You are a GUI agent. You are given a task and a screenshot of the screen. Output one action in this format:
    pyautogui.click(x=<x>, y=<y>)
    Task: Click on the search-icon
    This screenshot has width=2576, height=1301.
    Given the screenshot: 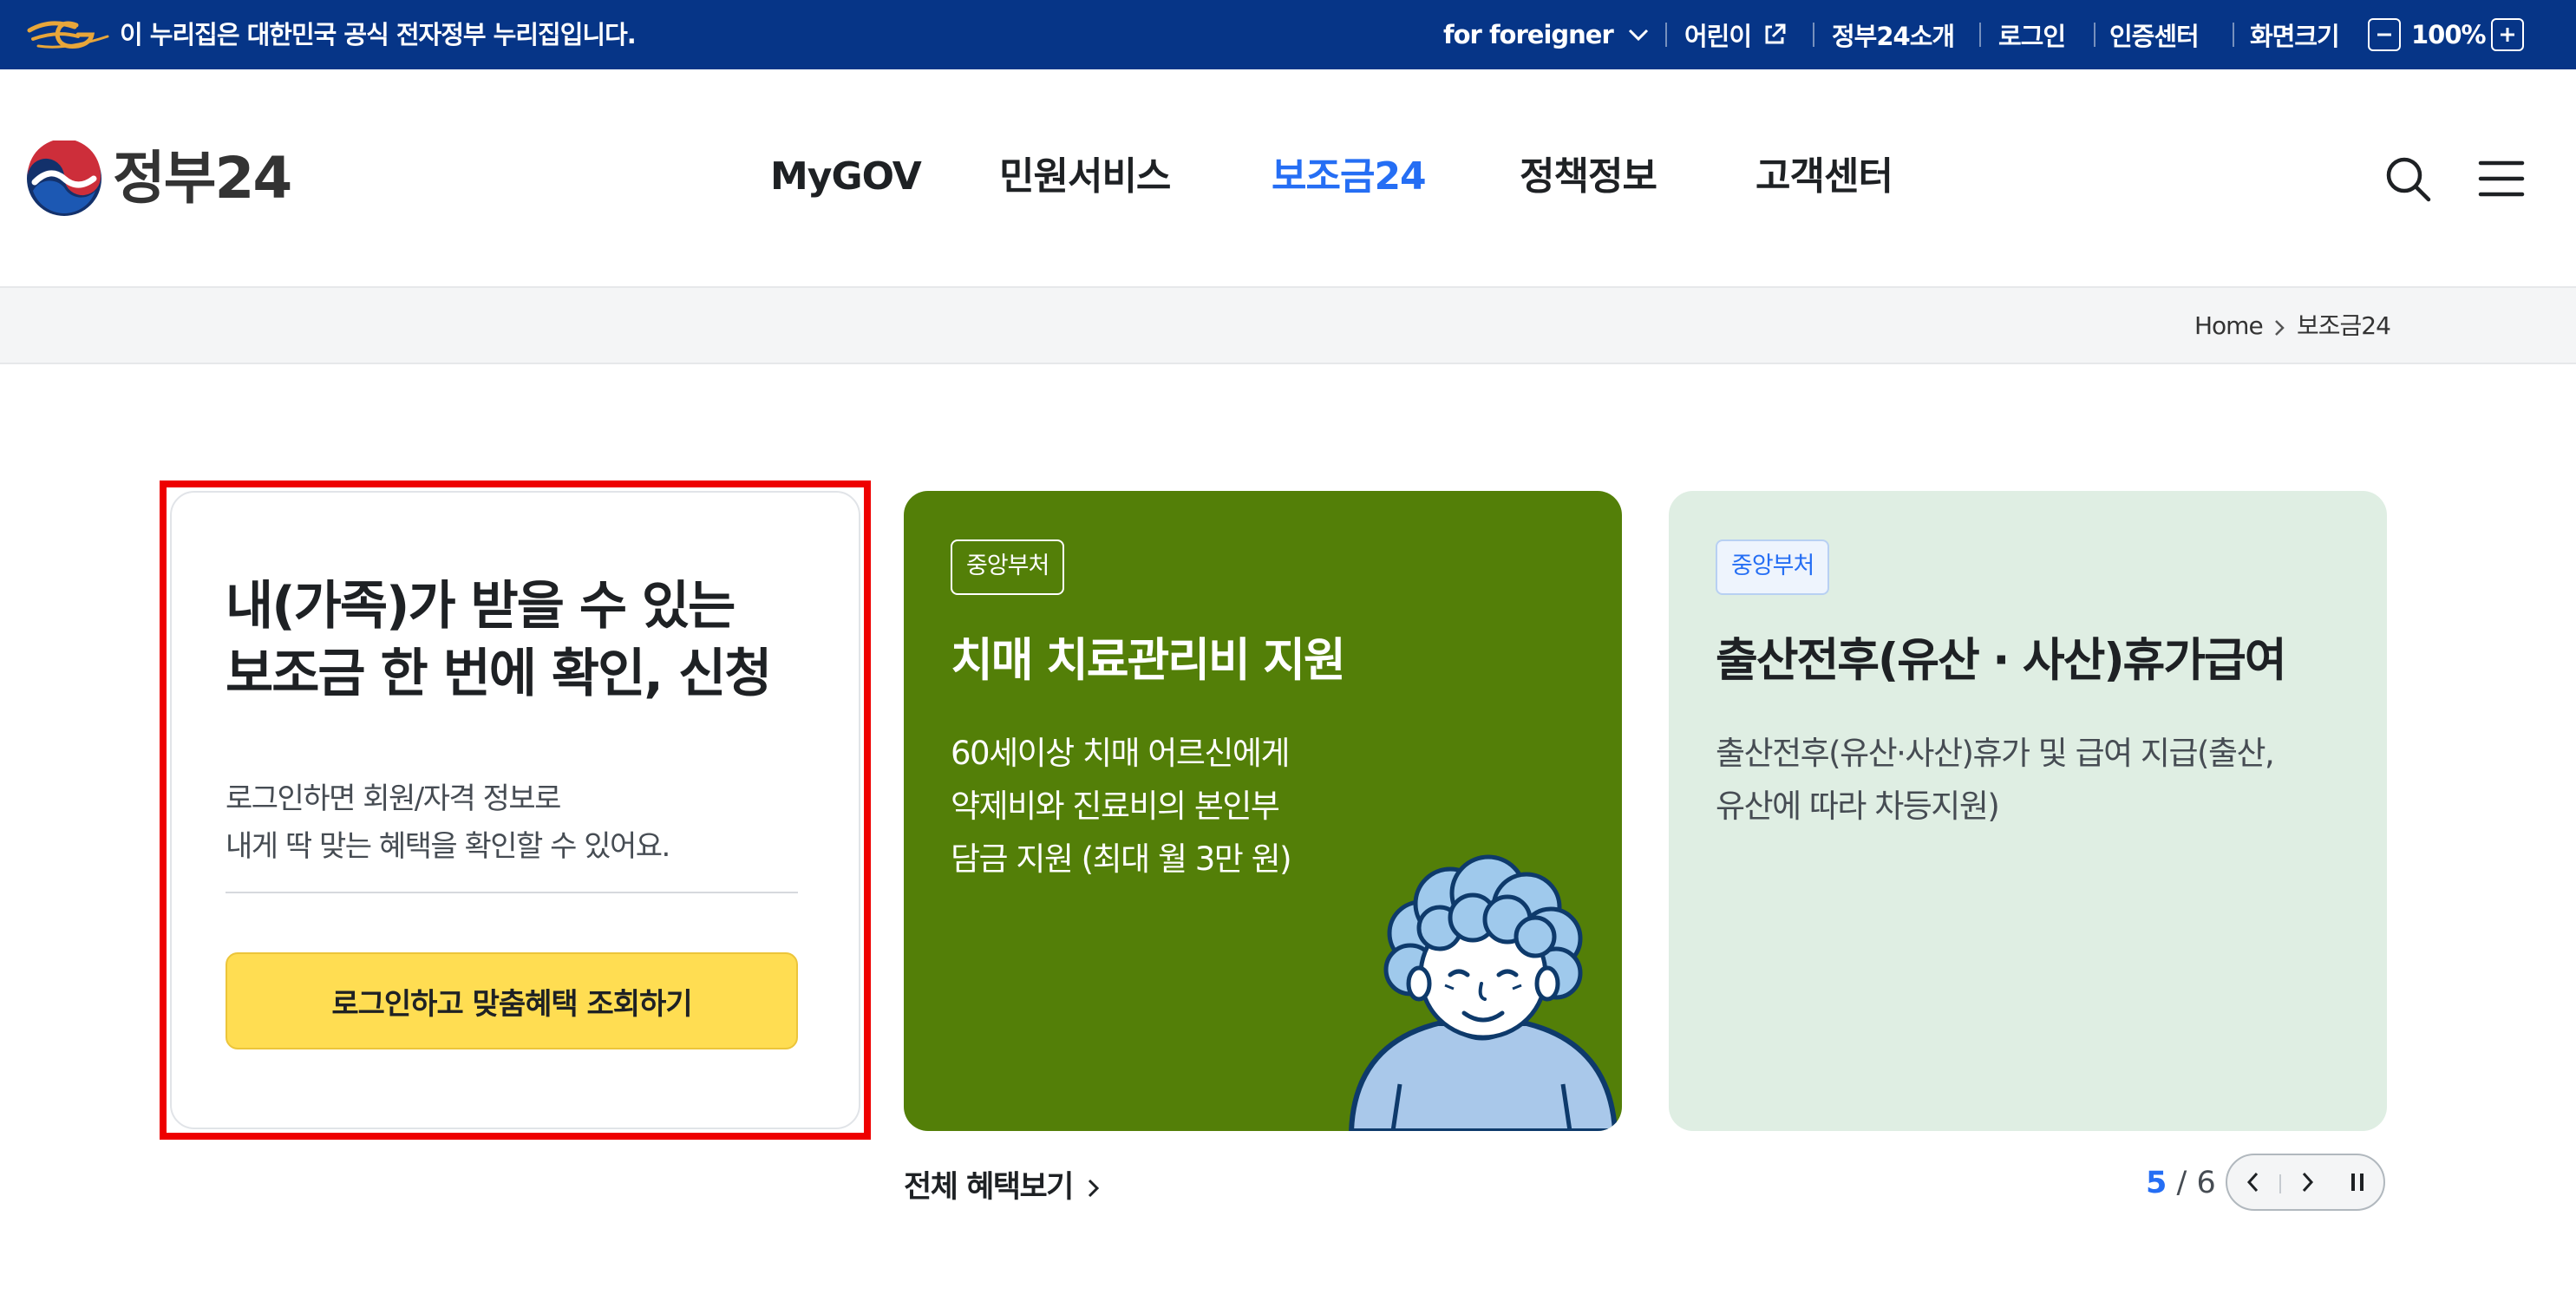 What is the action you would take?
    pyautogui.click(x=2408, y=179)
    